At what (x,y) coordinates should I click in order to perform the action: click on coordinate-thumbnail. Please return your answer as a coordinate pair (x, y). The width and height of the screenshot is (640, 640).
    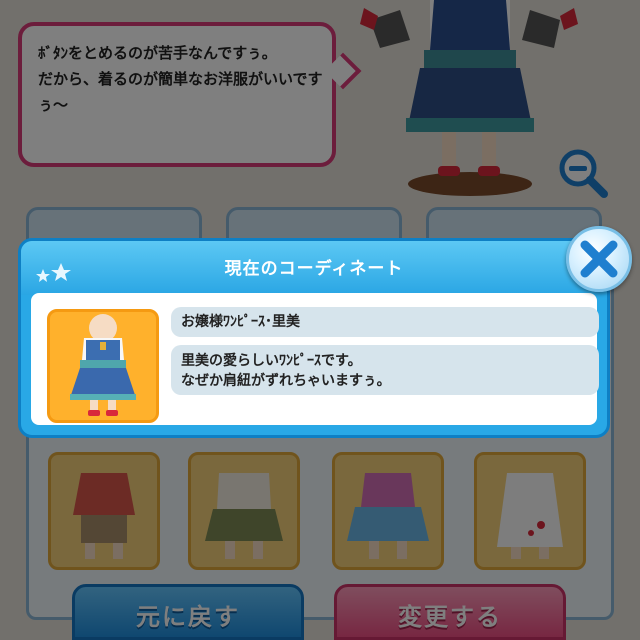
    Looking at the image, I should click on (103, 366).